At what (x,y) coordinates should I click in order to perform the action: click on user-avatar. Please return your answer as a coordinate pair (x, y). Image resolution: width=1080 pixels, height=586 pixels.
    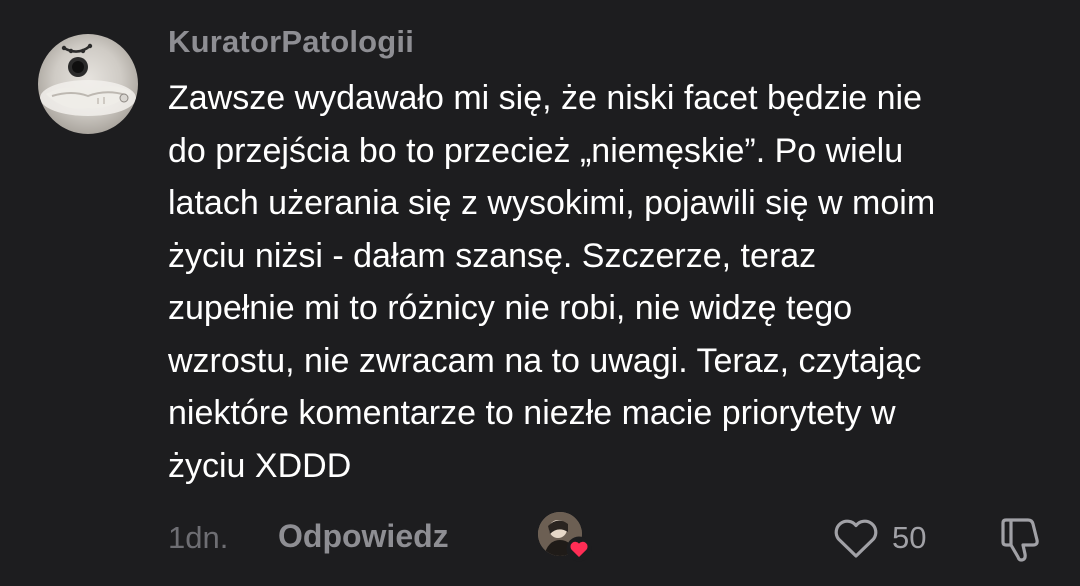
    Looking at the image, I should click on (88, 84).